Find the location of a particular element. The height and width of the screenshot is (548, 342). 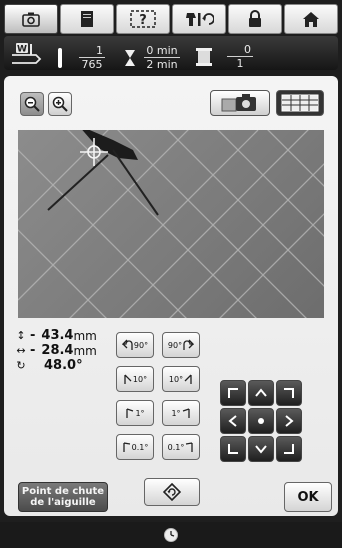

needle-drop-point-button: Point de chute de l'aiguille is located at coordinates (63, 497).